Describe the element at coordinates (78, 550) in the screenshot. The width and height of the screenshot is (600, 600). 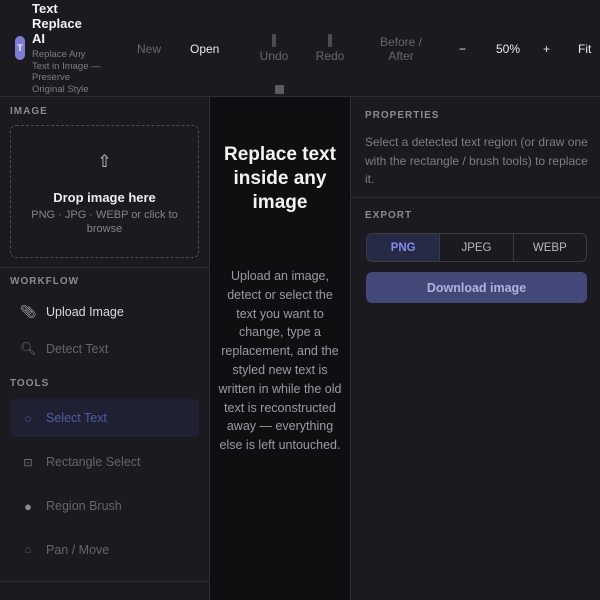
I see `tool-label: Pan / Move` at that location.